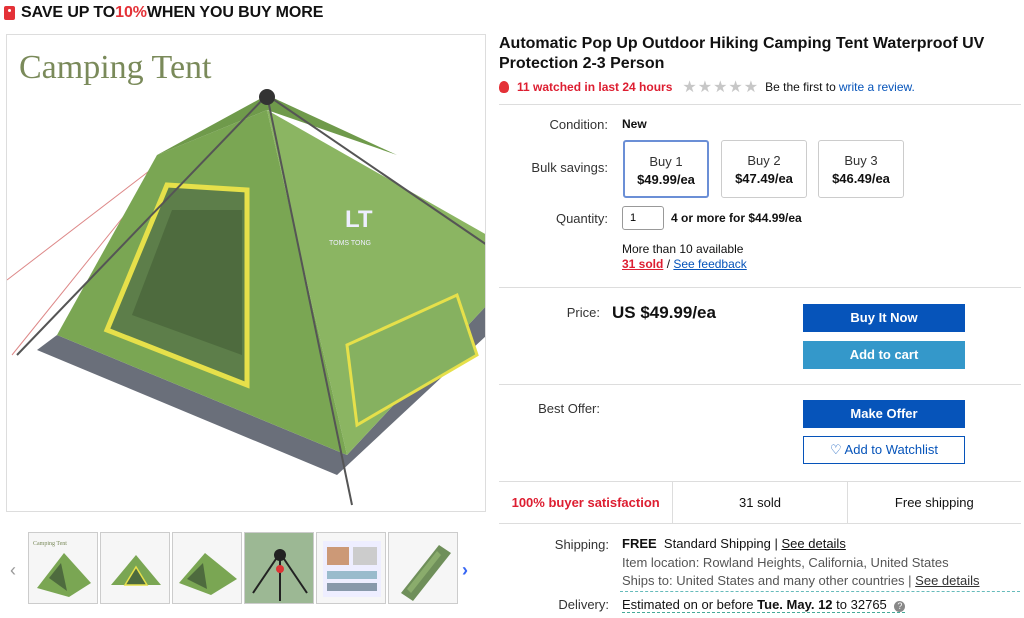 The image size is (1024, 618). Describe the element at coordinates (634, 124) in the screenshot. I see `condition-value: New` at that location.